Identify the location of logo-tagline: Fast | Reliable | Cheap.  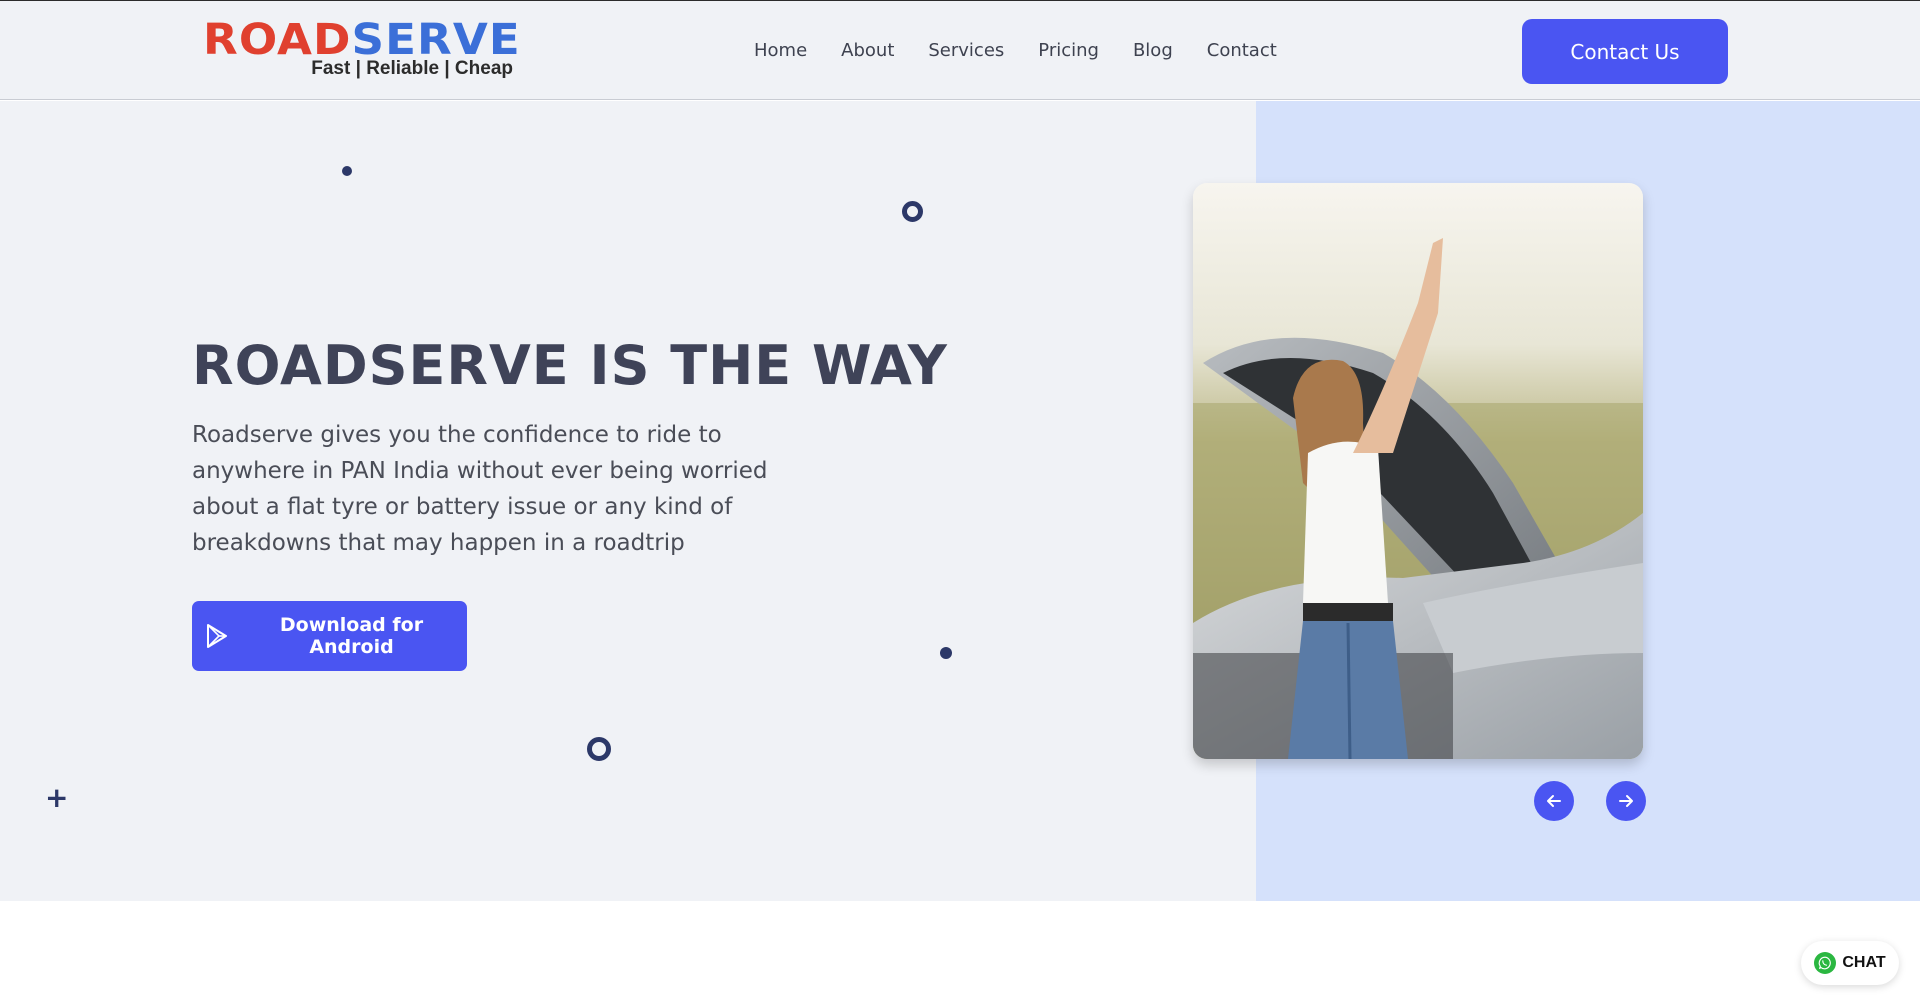
(412, 68).